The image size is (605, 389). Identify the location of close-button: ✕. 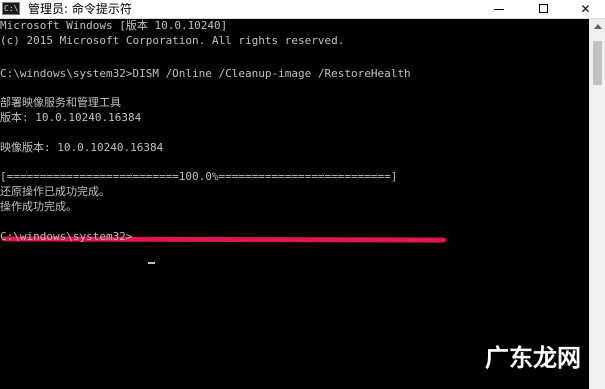
(584, 9).